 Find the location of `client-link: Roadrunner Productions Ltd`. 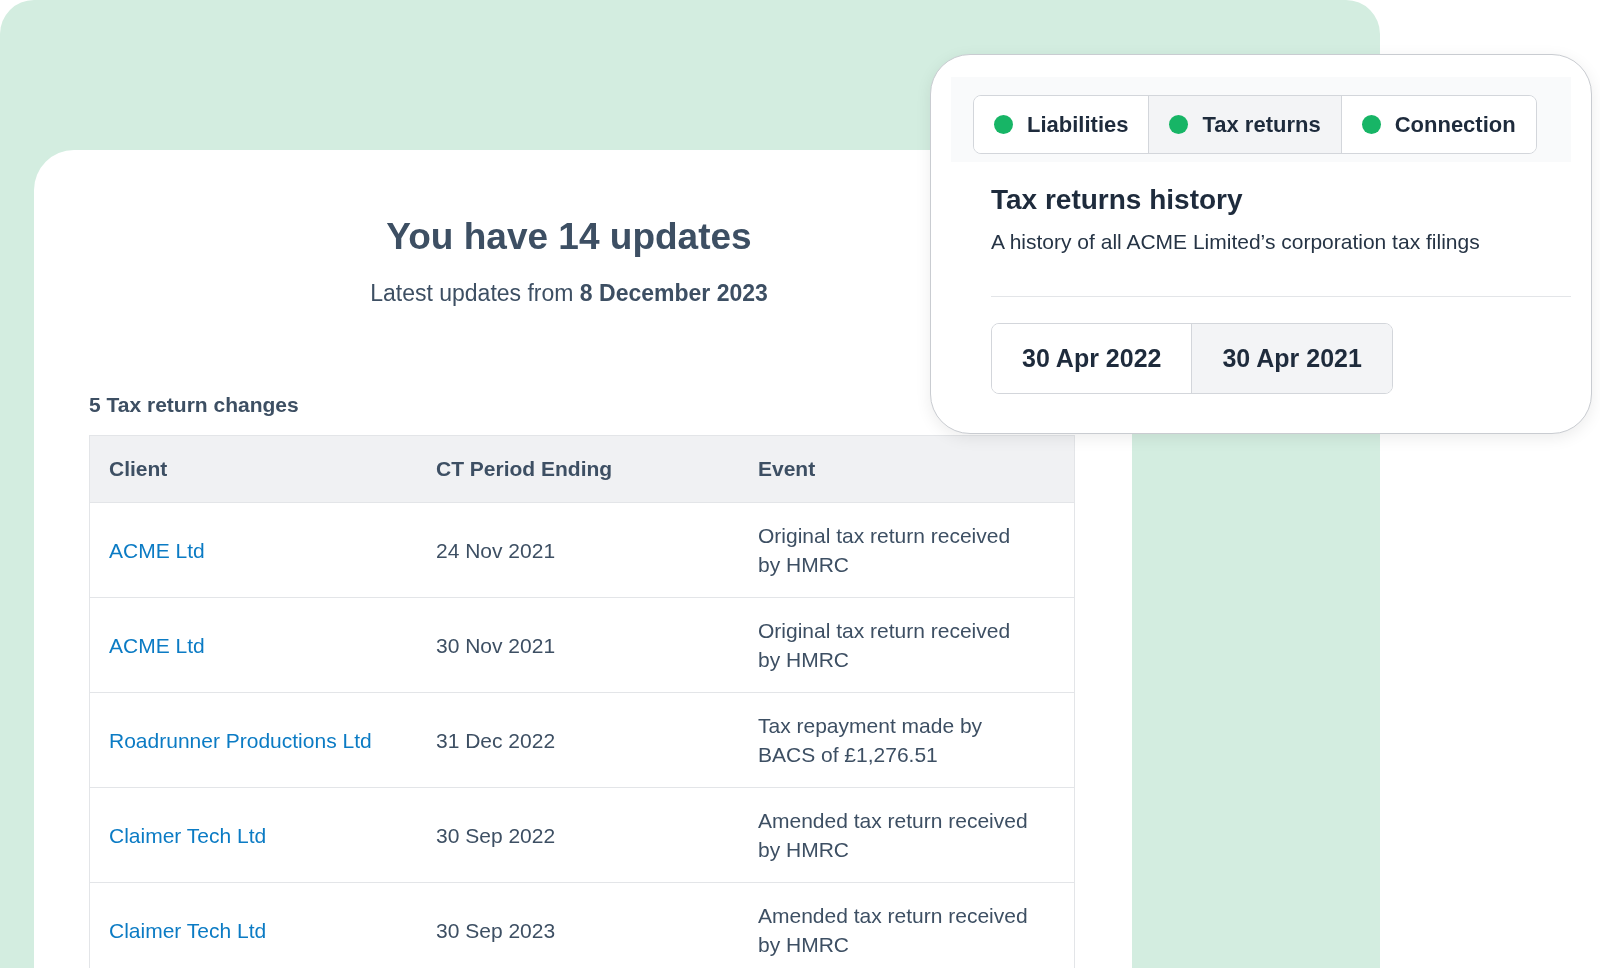

client-link: Roadrunner Productions Ltd is located at coordinates (240, 740).